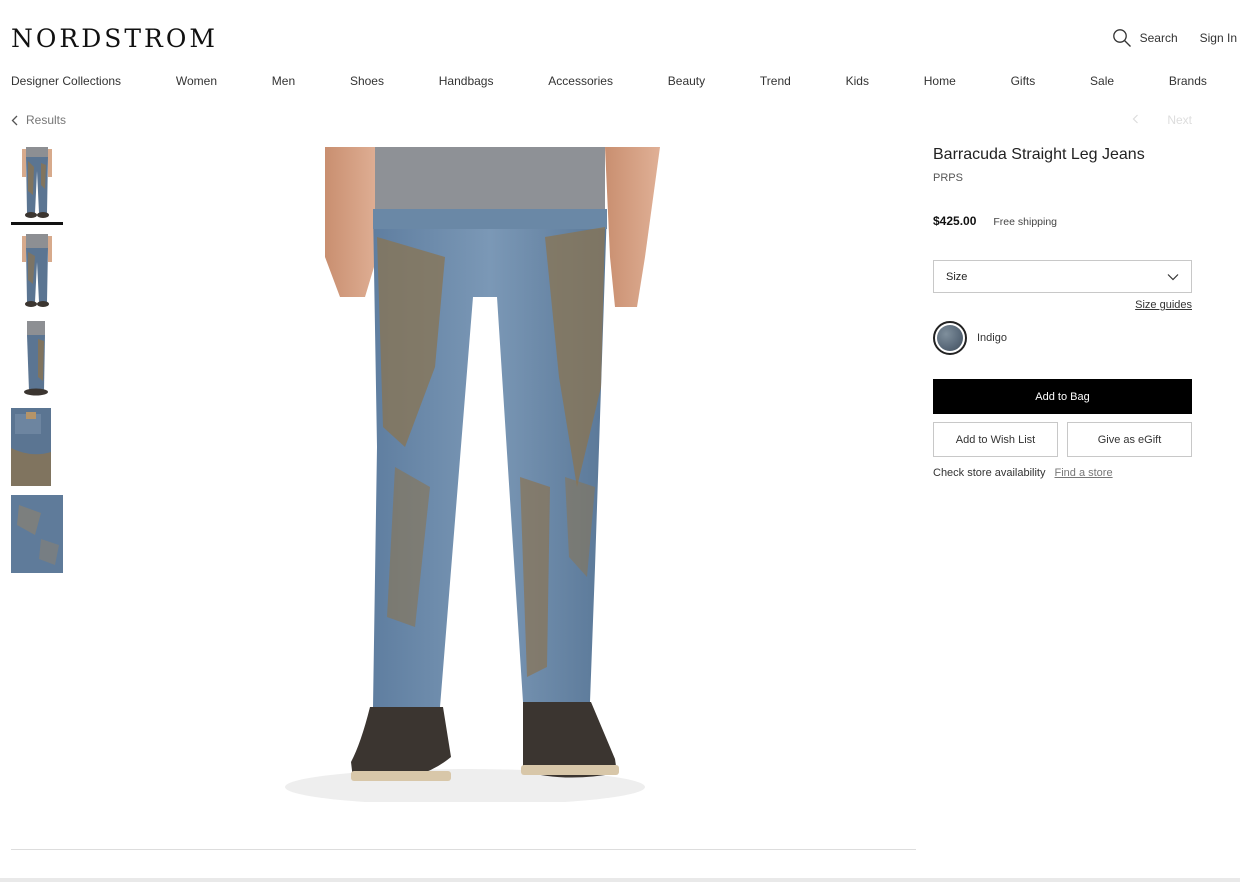 The width and height of the screenshot is (1240, 882). I want to click on nav-item-handbags: Handbags, so click(466, 81).